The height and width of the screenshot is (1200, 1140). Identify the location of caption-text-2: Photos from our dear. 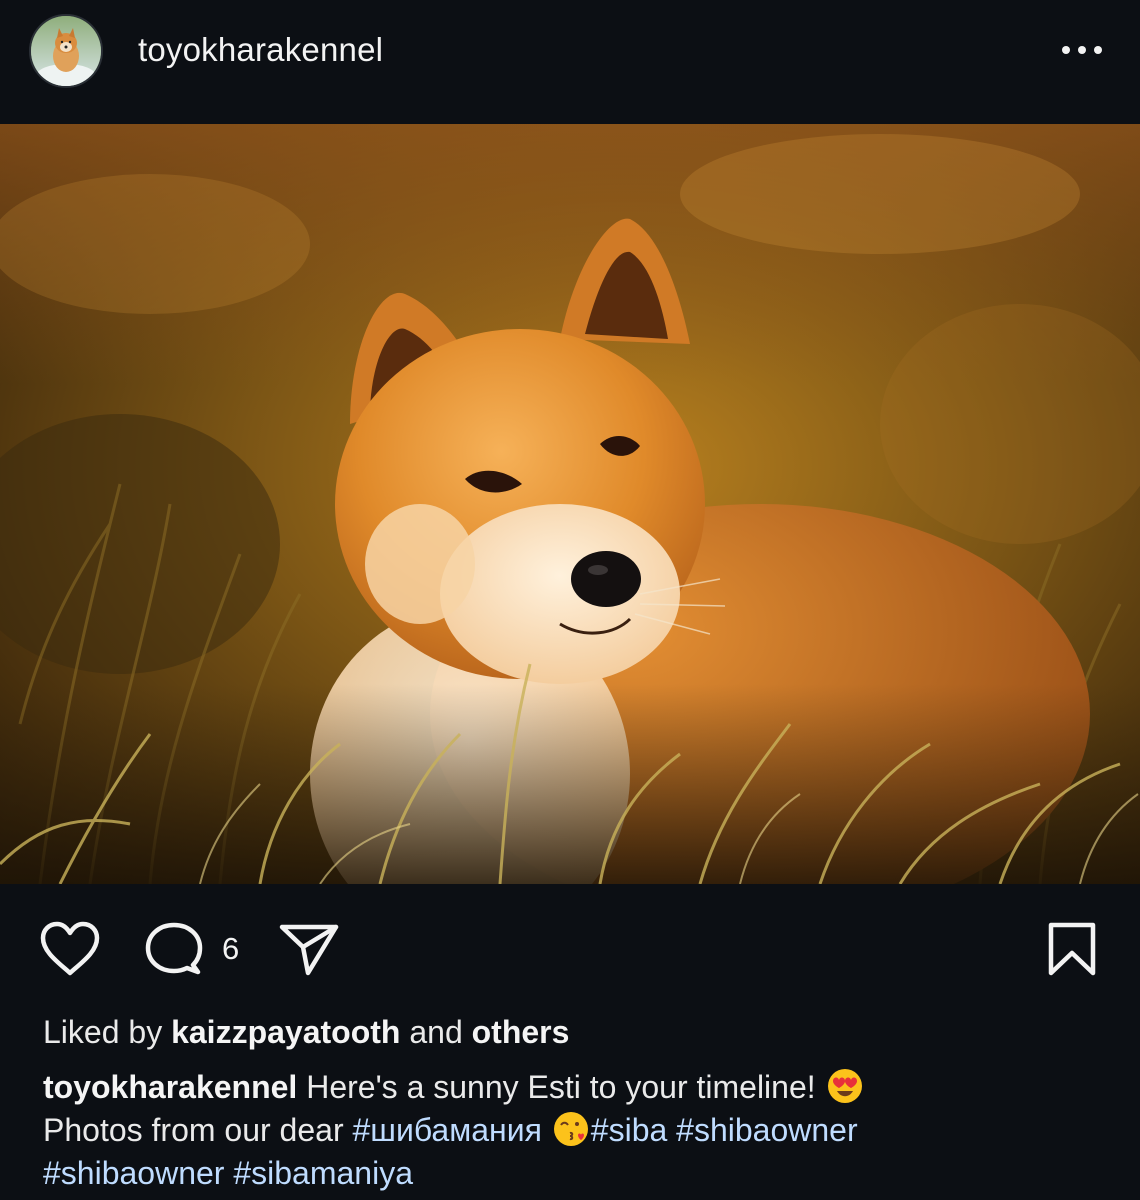
(193, 1130).